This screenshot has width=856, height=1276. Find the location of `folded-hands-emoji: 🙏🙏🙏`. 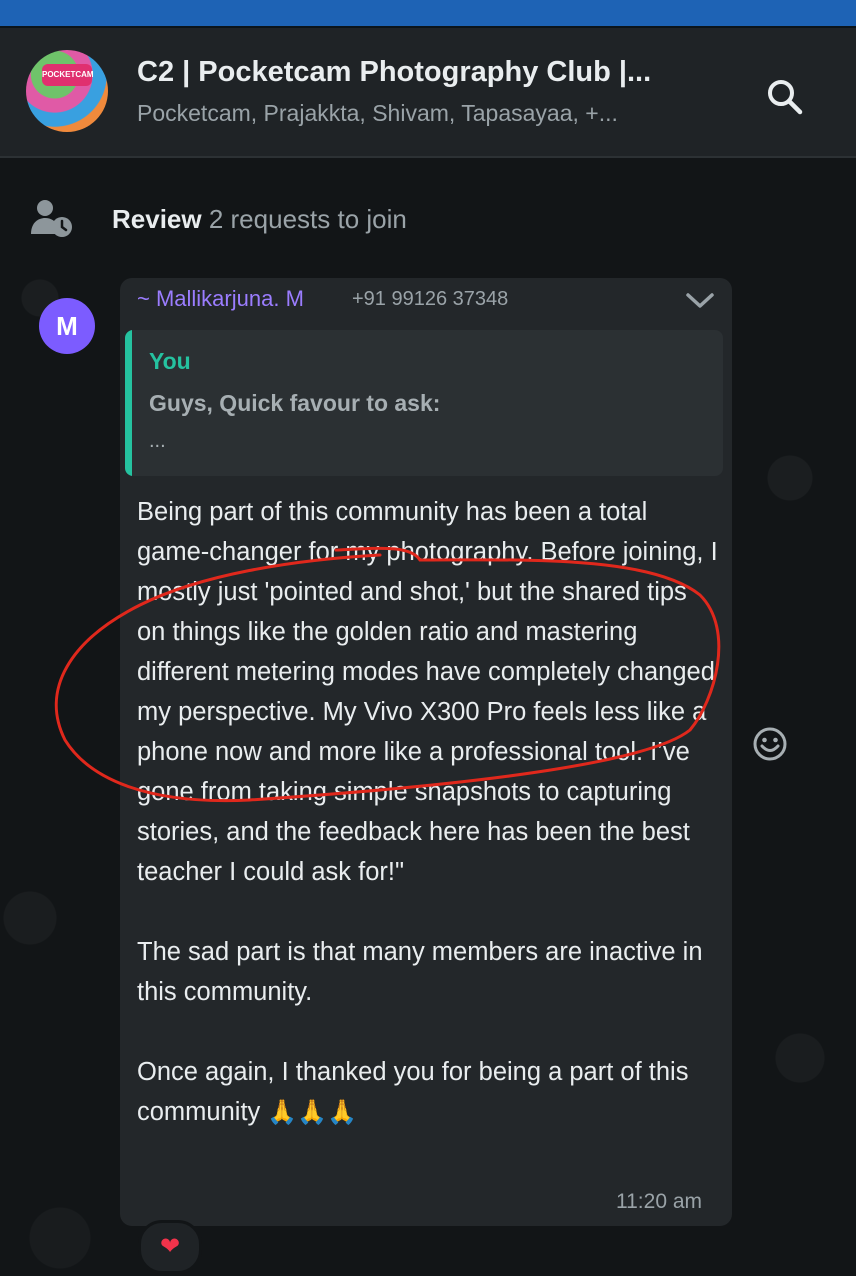

folded-hands-emoji: 🙏🙏🙏 is located at coordinates (312, 1112).